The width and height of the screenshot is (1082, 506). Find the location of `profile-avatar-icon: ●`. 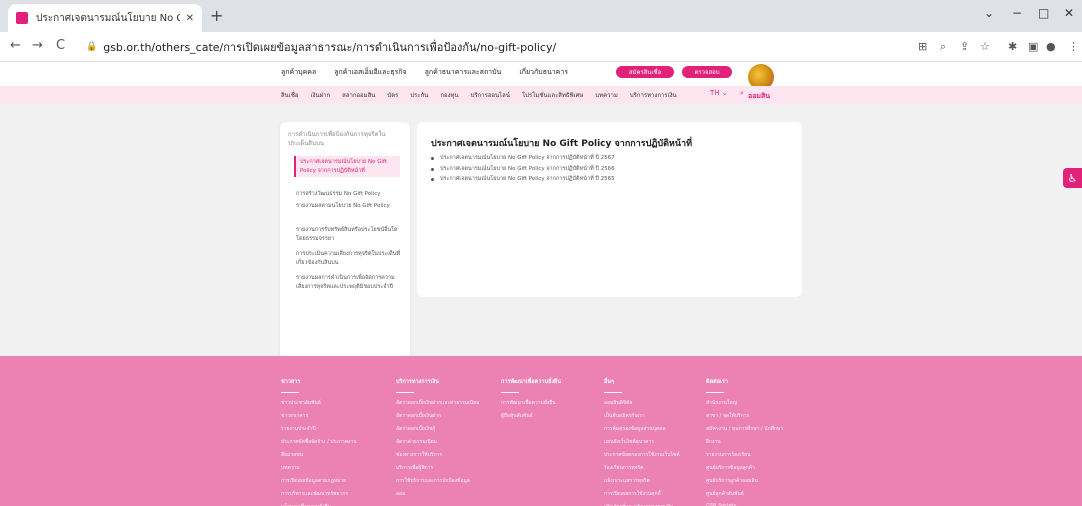

profile-avatar-icon: ● is located at coordinates (1051, 46).